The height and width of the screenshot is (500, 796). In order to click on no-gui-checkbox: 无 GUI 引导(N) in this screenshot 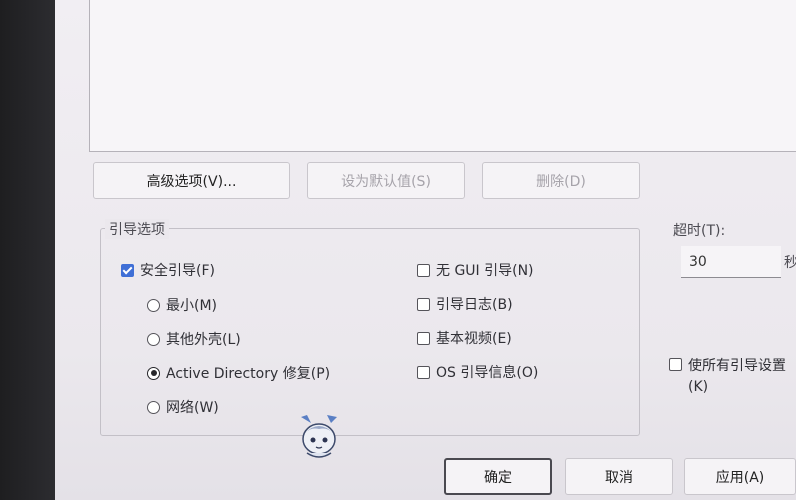, I will do `click(475, 270)`.